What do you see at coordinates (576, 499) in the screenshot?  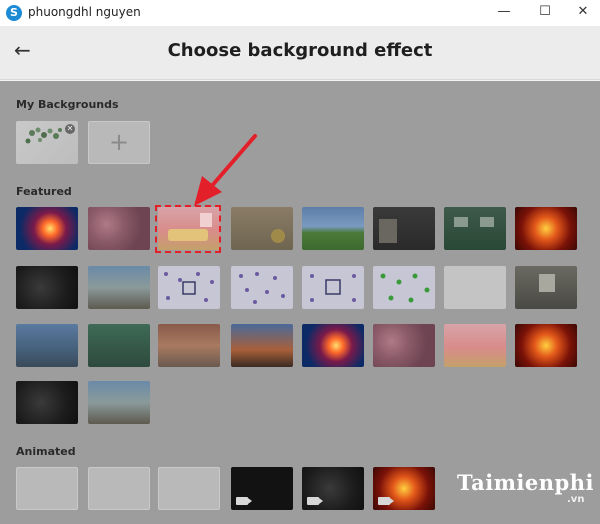 I see `watermark-suffix: .vn` at bounding box center [576, 499].